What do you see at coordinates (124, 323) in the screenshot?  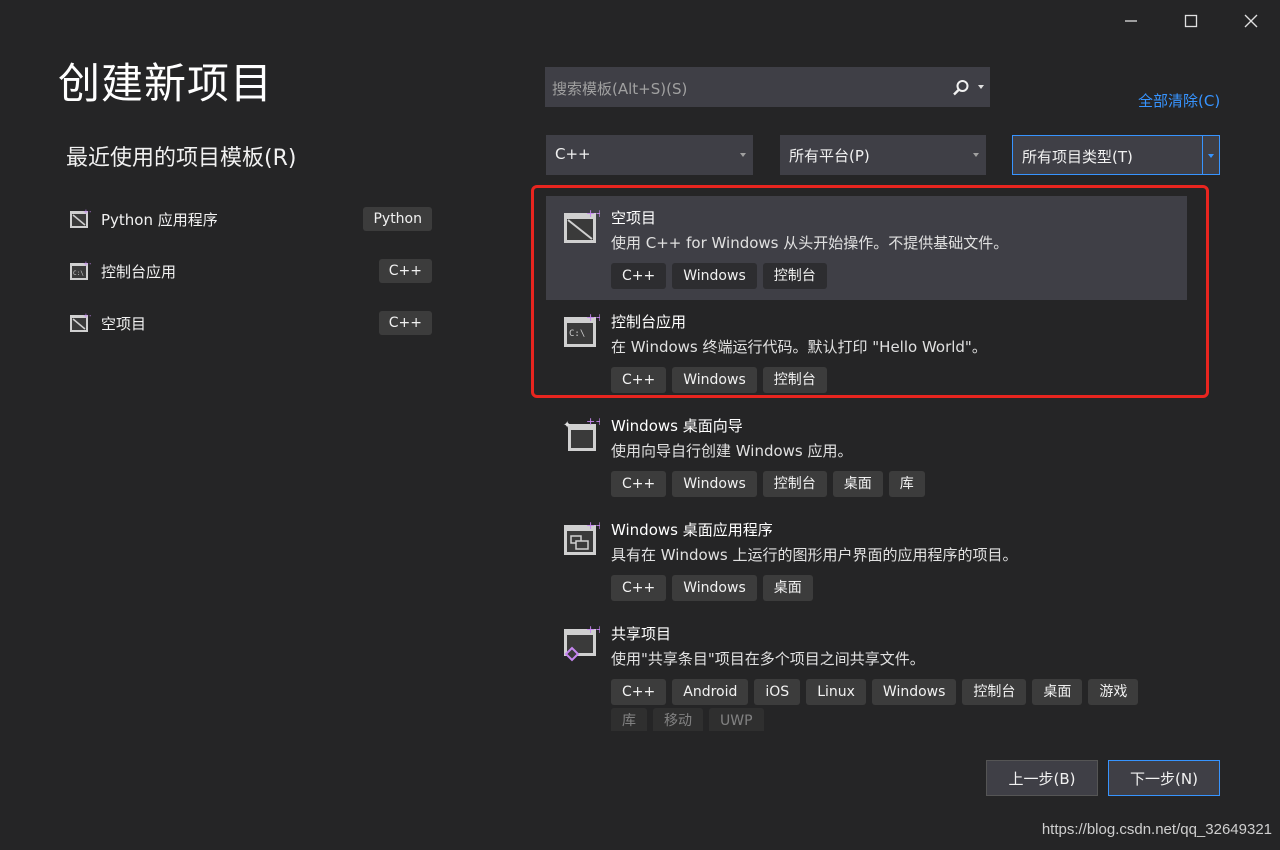 I see `recent-item-label: 空项目` at bounding box center [124, 323].